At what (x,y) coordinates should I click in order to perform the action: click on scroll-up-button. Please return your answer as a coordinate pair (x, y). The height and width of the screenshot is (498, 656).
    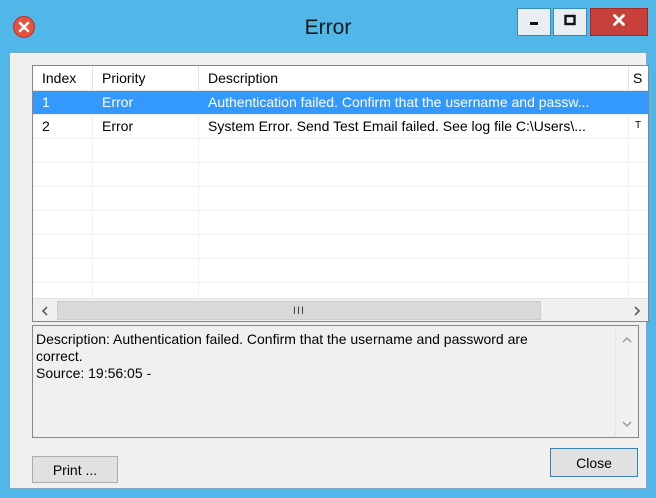
    Looking at the image, I should click on (627, 340).